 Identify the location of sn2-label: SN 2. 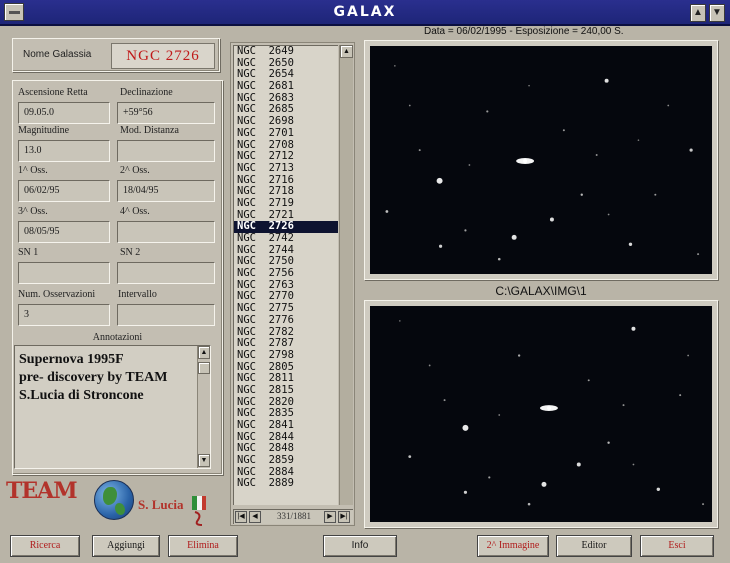
(130, 252).